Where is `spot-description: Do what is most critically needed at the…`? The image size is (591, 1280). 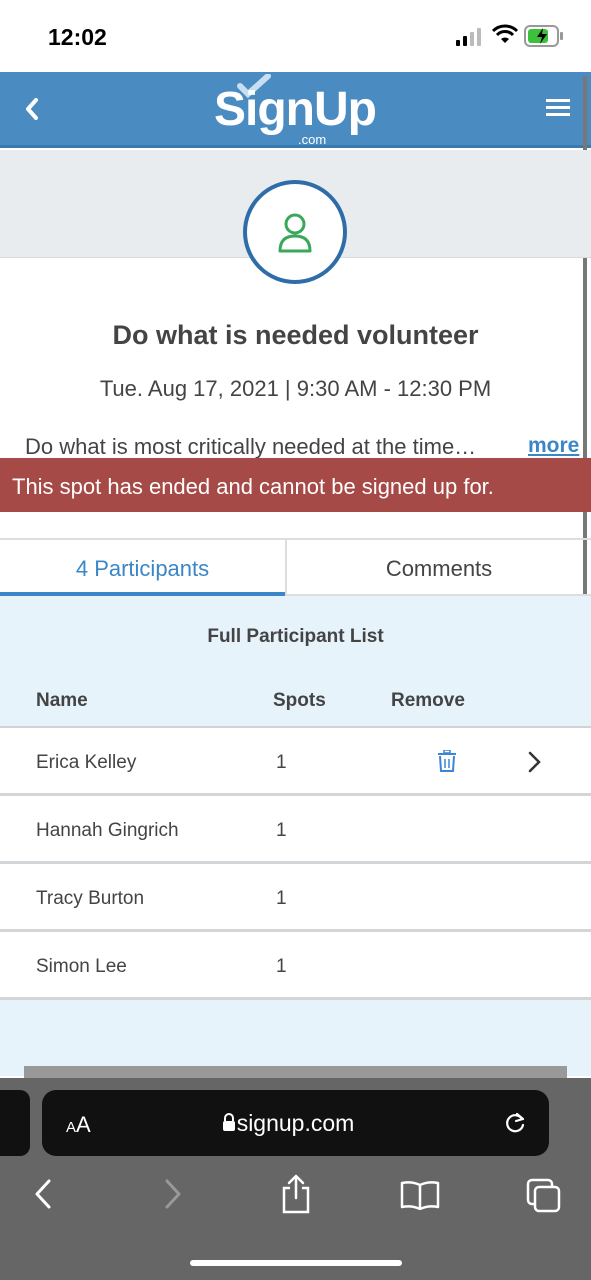
spot-description: Do what is most critically needed at the… is located at coordinates (251, 446).